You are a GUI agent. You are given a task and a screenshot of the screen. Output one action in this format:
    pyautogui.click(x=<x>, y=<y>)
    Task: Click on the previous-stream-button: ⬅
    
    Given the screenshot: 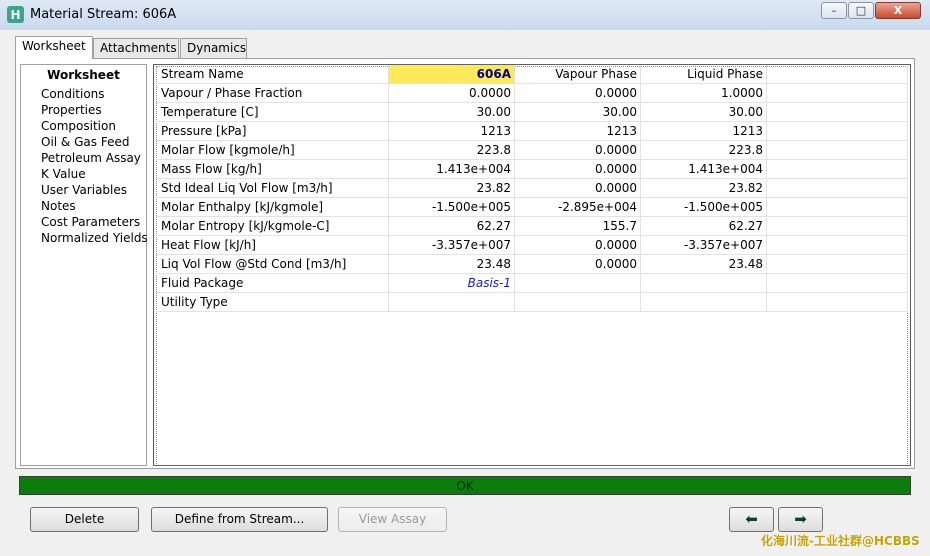 What is the action you would take?
    pyautogui.click(x=751, y=519)
    